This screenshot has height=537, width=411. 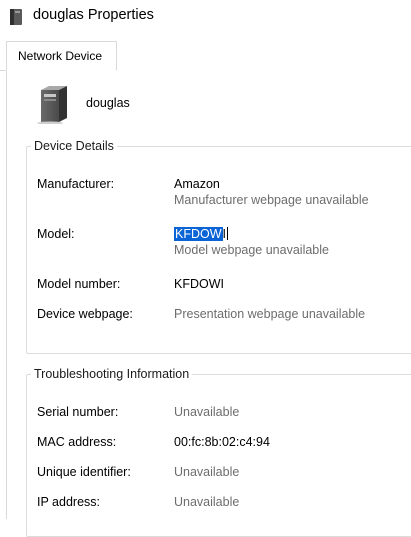 What do you see at coordinates (199, 284) in the screenshot?
I see `model-number-value: KFDOWI` at bounding box center [199, 284].